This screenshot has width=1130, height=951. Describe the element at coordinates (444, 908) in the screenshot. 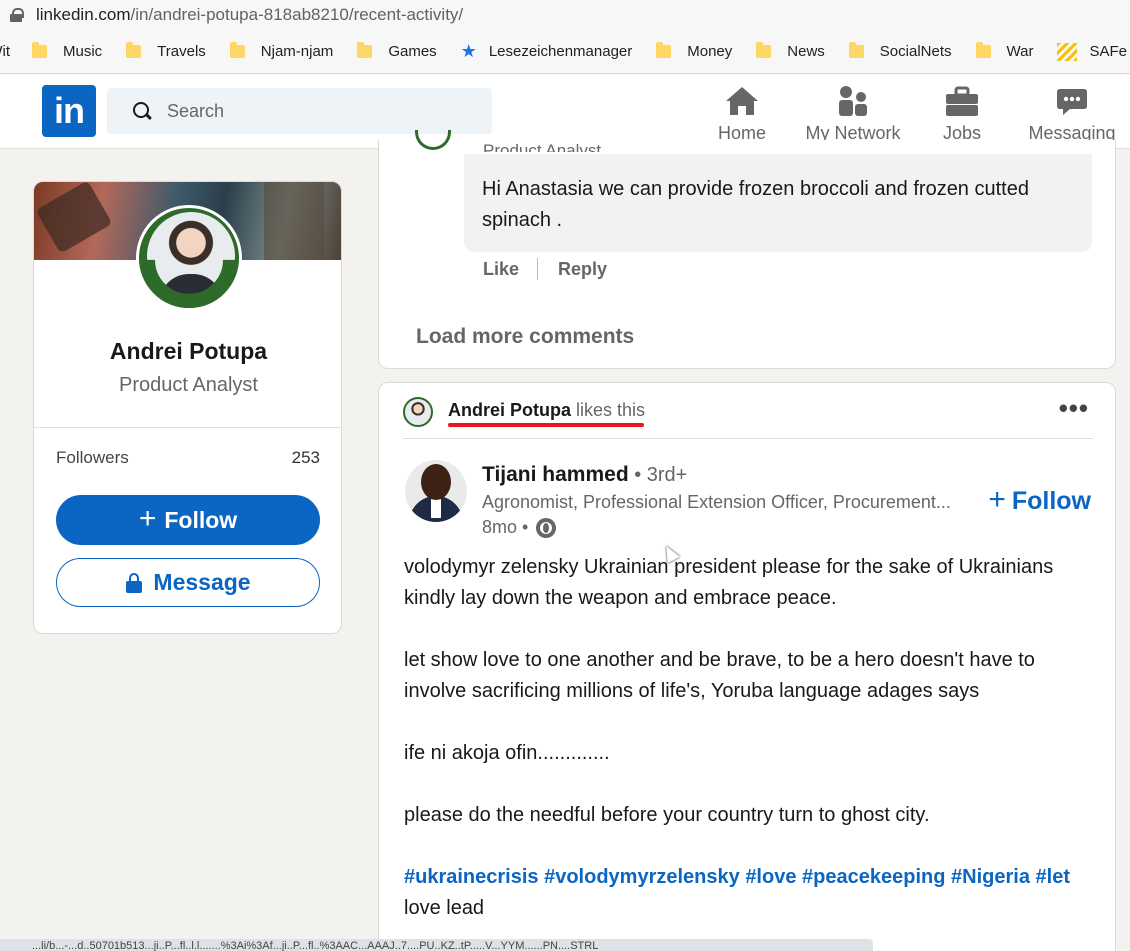

I see `post-tail-text: love lead` at that location.